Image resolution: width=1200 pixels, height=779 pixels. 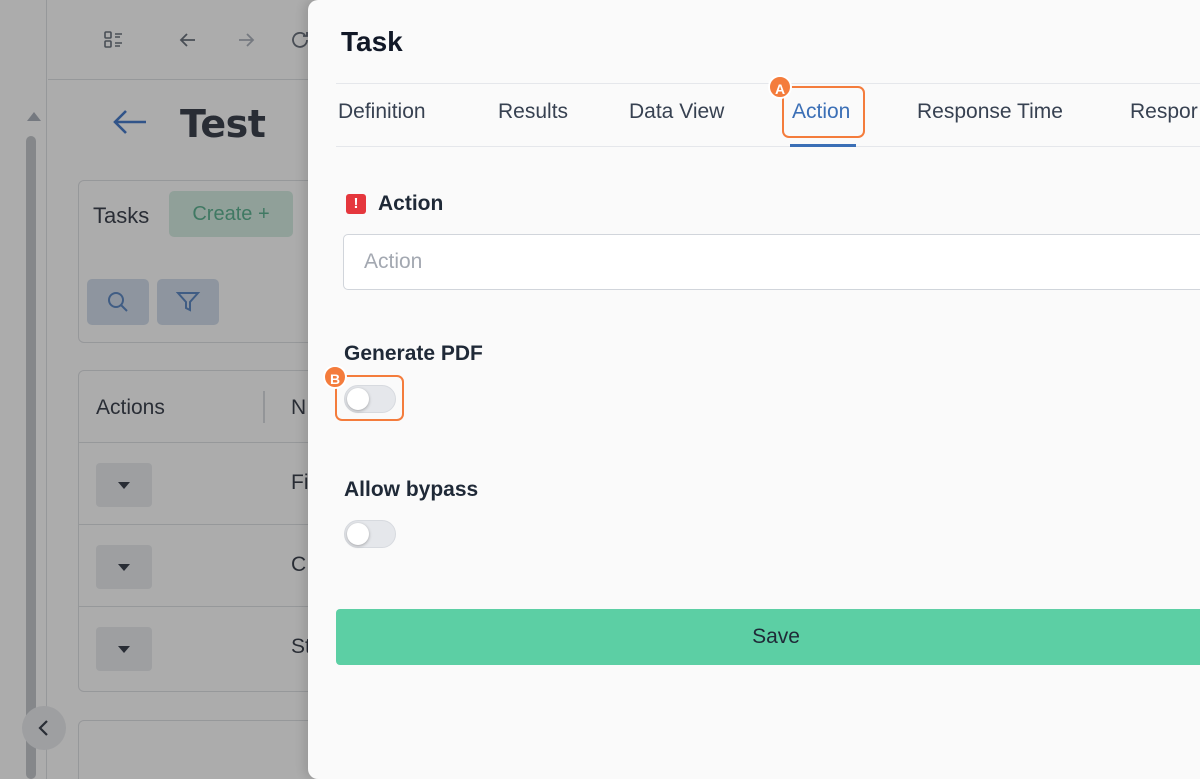 I want to click on allow-bypass-label: Allow bypass, so click(x=411, y=489).